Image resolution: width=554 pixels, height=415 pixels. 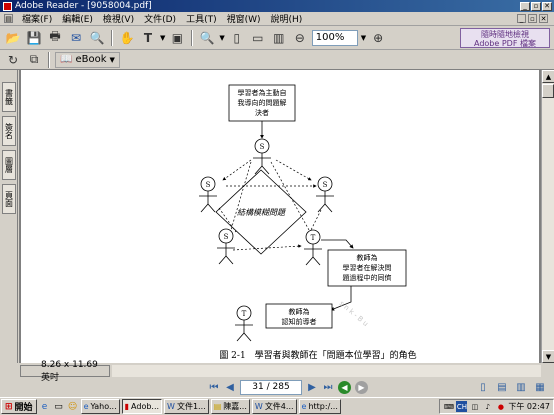 What do you see at coordinates (271, 387) in the screenshot?
I see `page-number-input: 31 / 285` at bounding box center [271, 387].